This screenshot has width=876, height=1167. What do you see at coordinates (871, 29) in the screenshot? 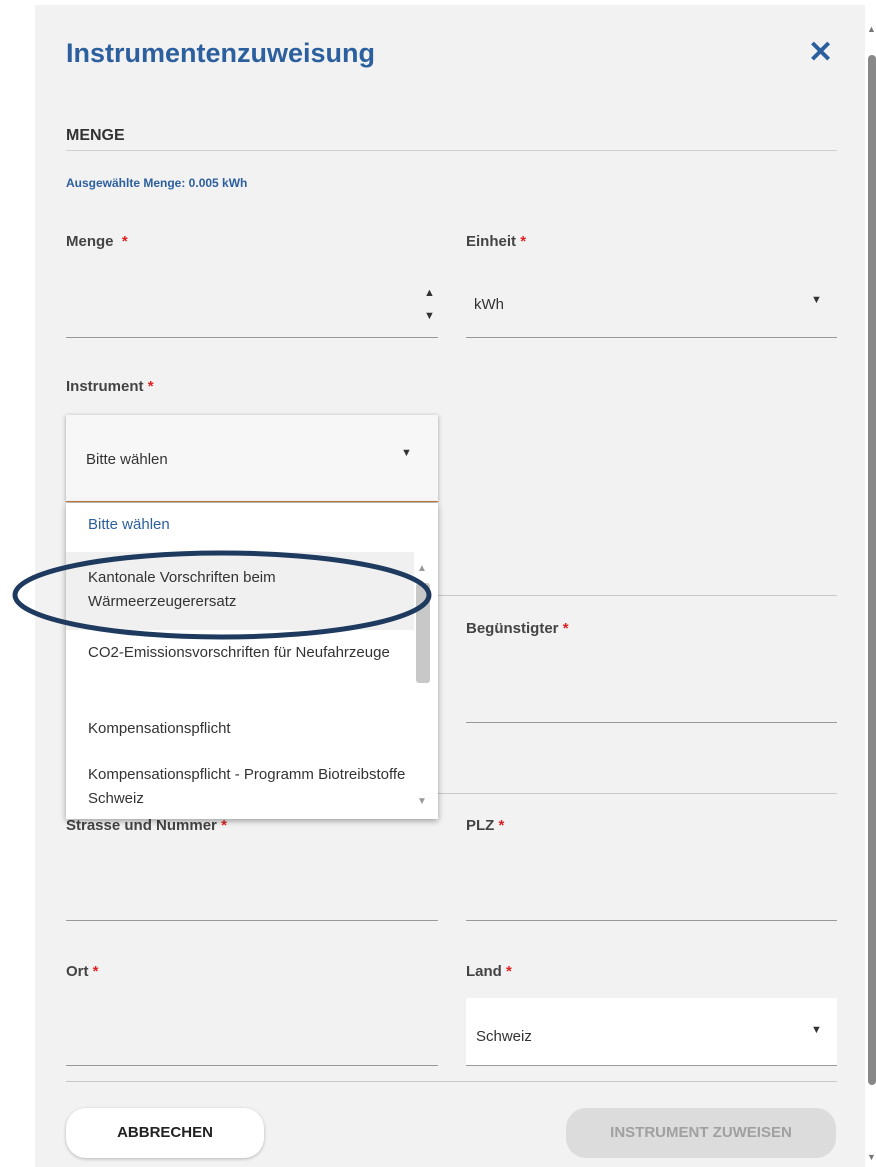
I see `scroll-up-icon: ▲` at bounding box center [871, 29].